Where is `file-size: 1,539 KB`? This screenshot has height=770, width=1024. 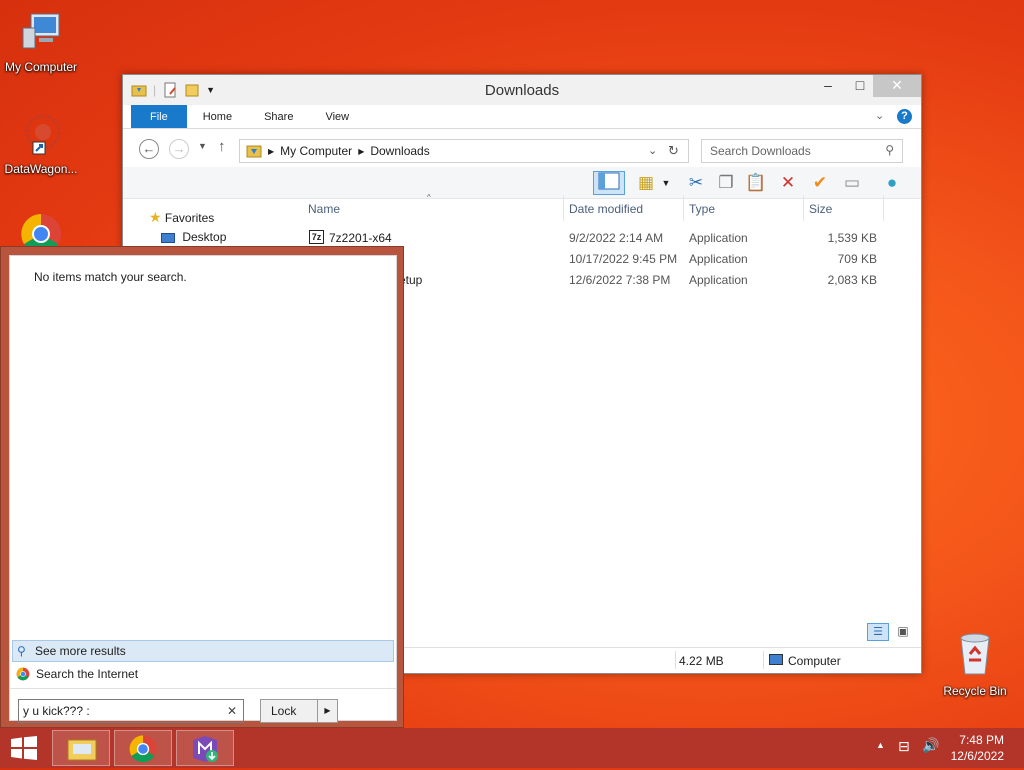
file-size: 1,539 KB is located at coordinates (852, 238).